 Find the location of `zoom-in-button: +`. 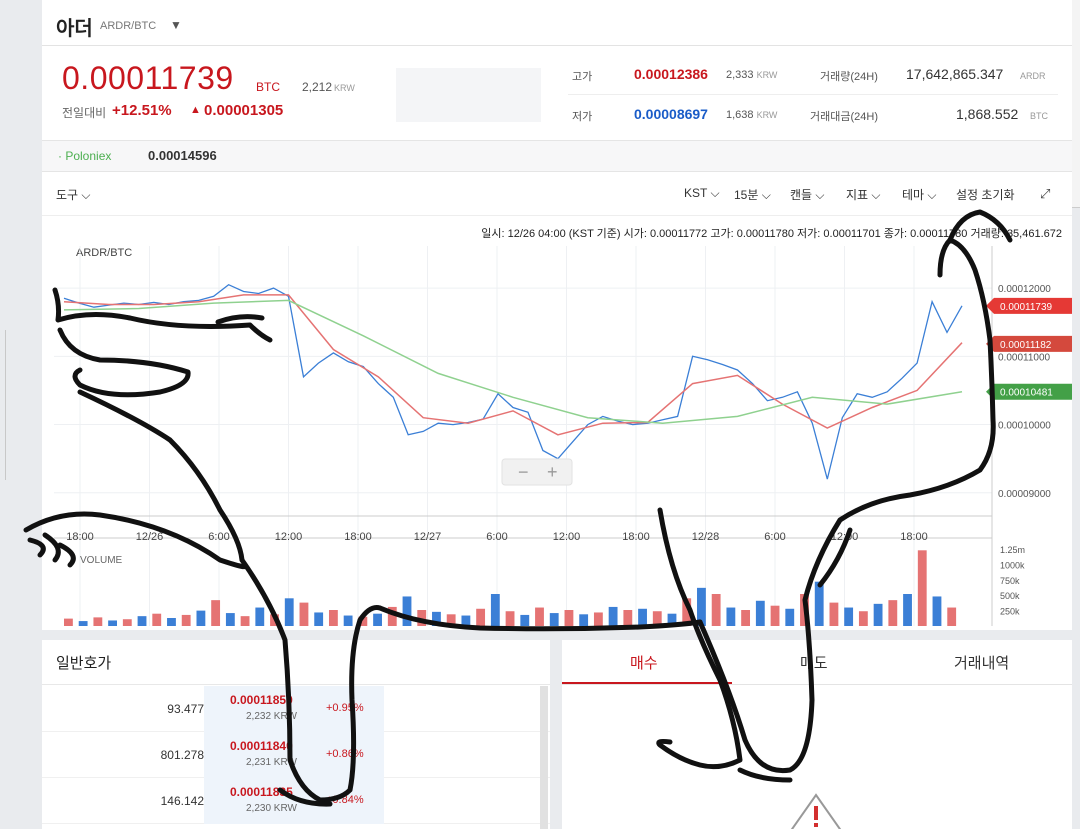

zoom-in-button: + is located at coordinates (552, 472).